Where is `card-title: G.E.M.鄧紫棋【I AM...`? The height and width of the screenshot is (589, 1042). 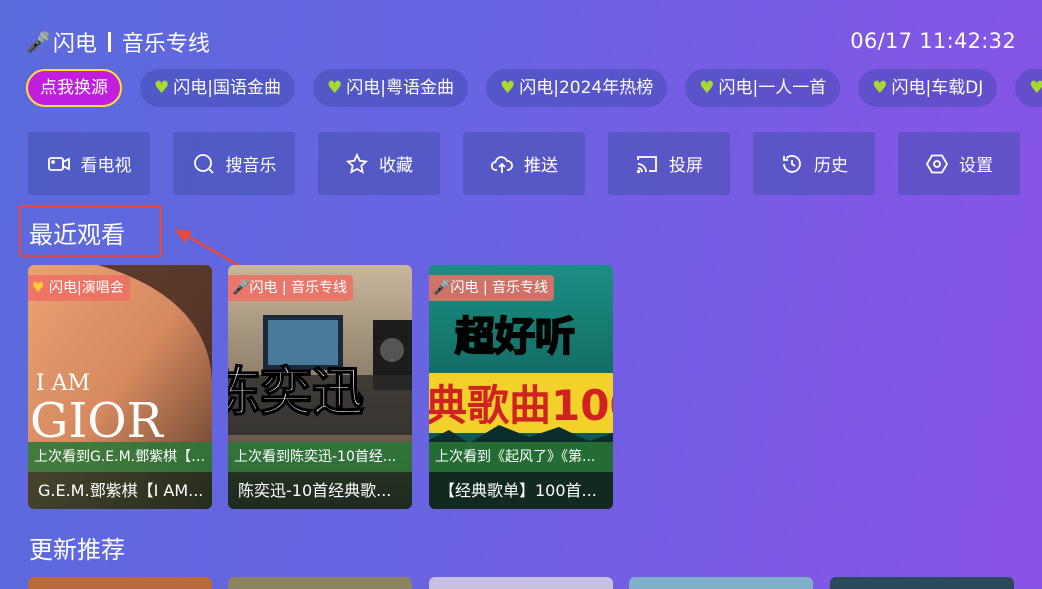 card-title: G.E.M.鄧紫棋【I AM... is located at coordinates (120, 490).